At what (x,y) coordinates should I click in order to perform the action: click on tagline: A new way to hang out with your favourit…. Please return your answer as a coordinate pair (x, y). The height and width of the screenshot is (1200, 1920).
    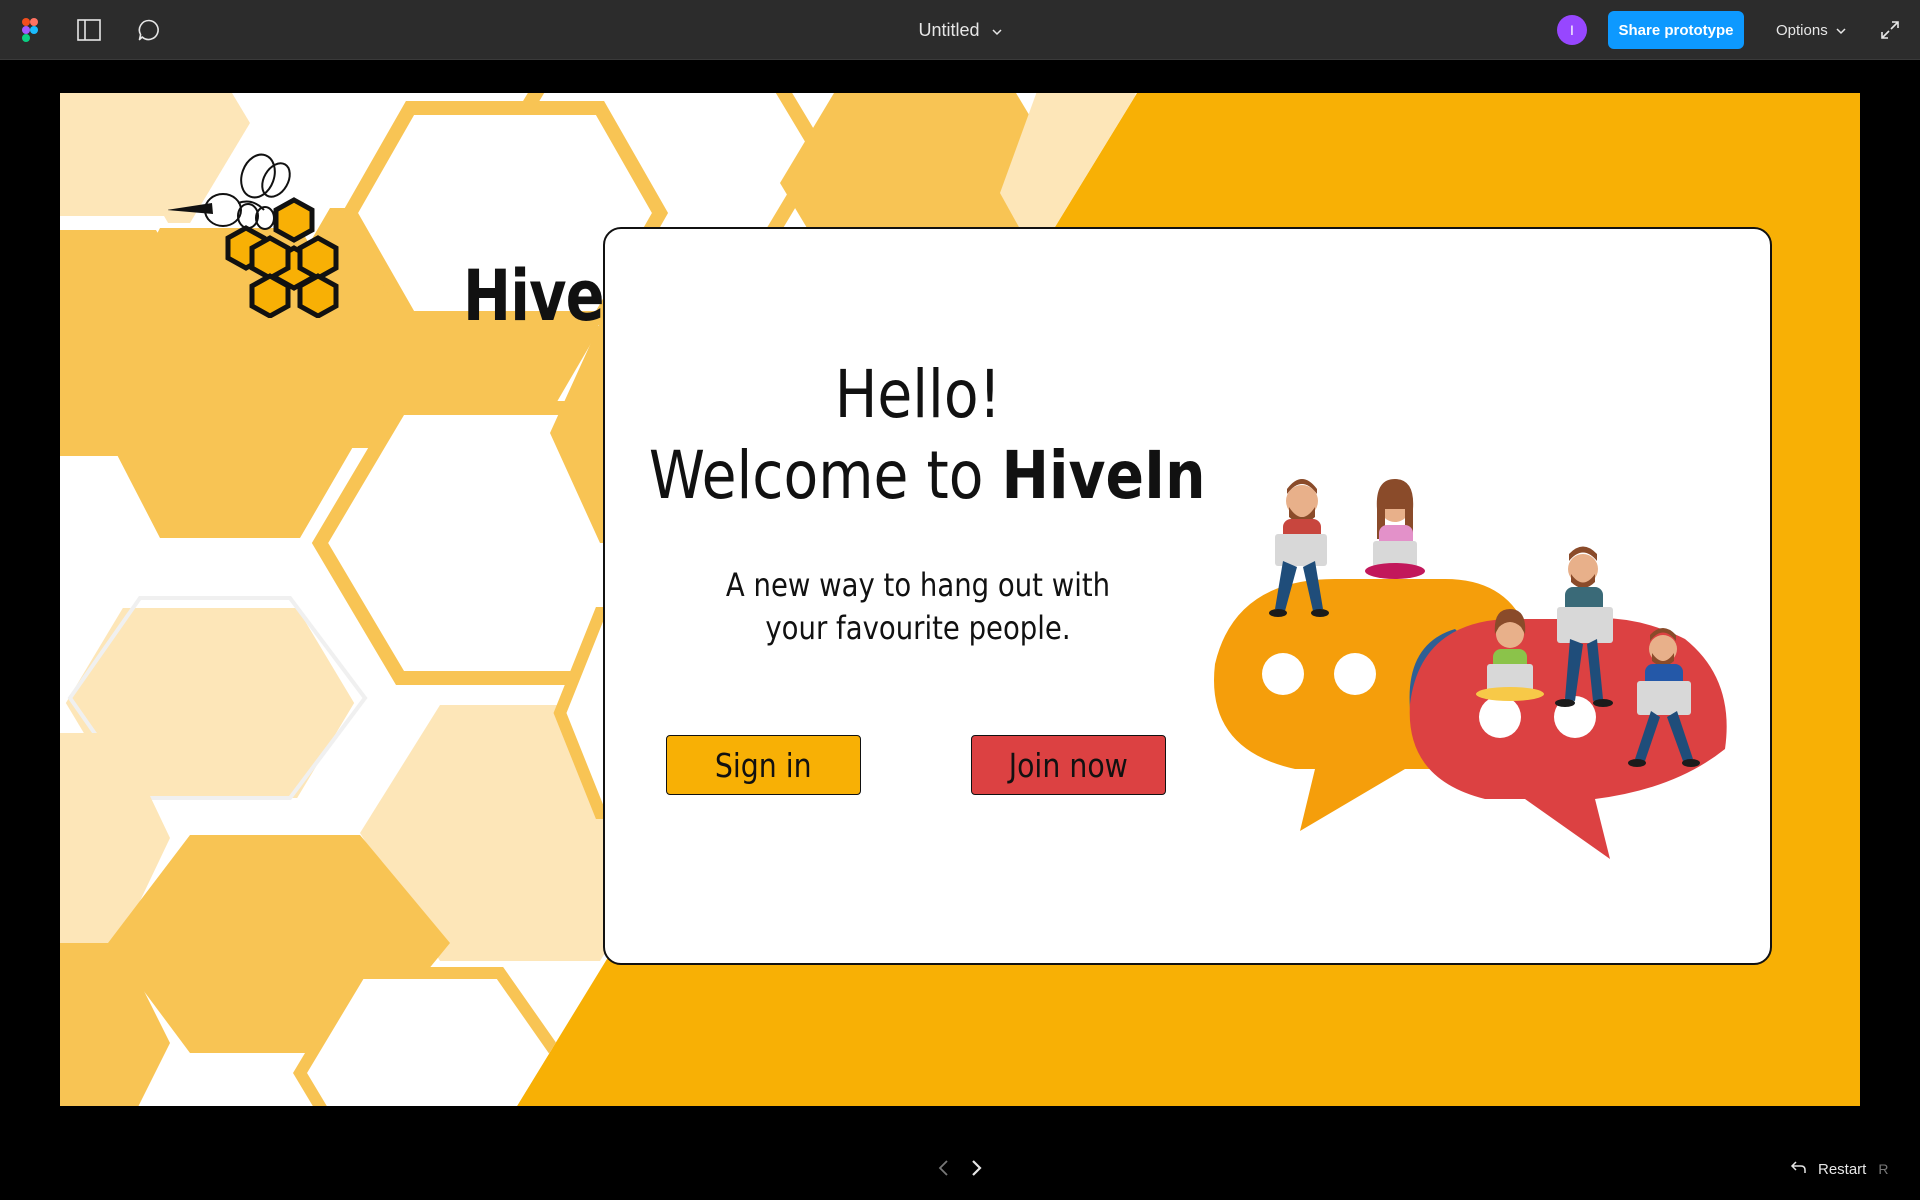
    Looking at the image, I should click on (918, 607).